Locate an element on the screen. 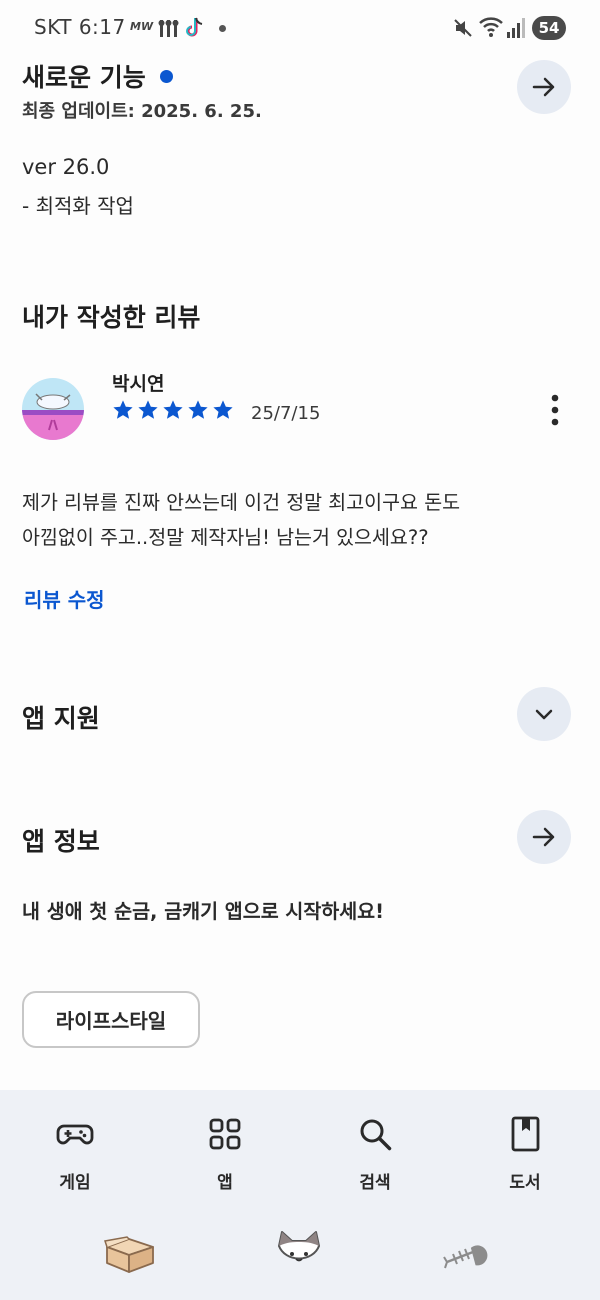  more-vert-icon is located at coordinates (555, 410).